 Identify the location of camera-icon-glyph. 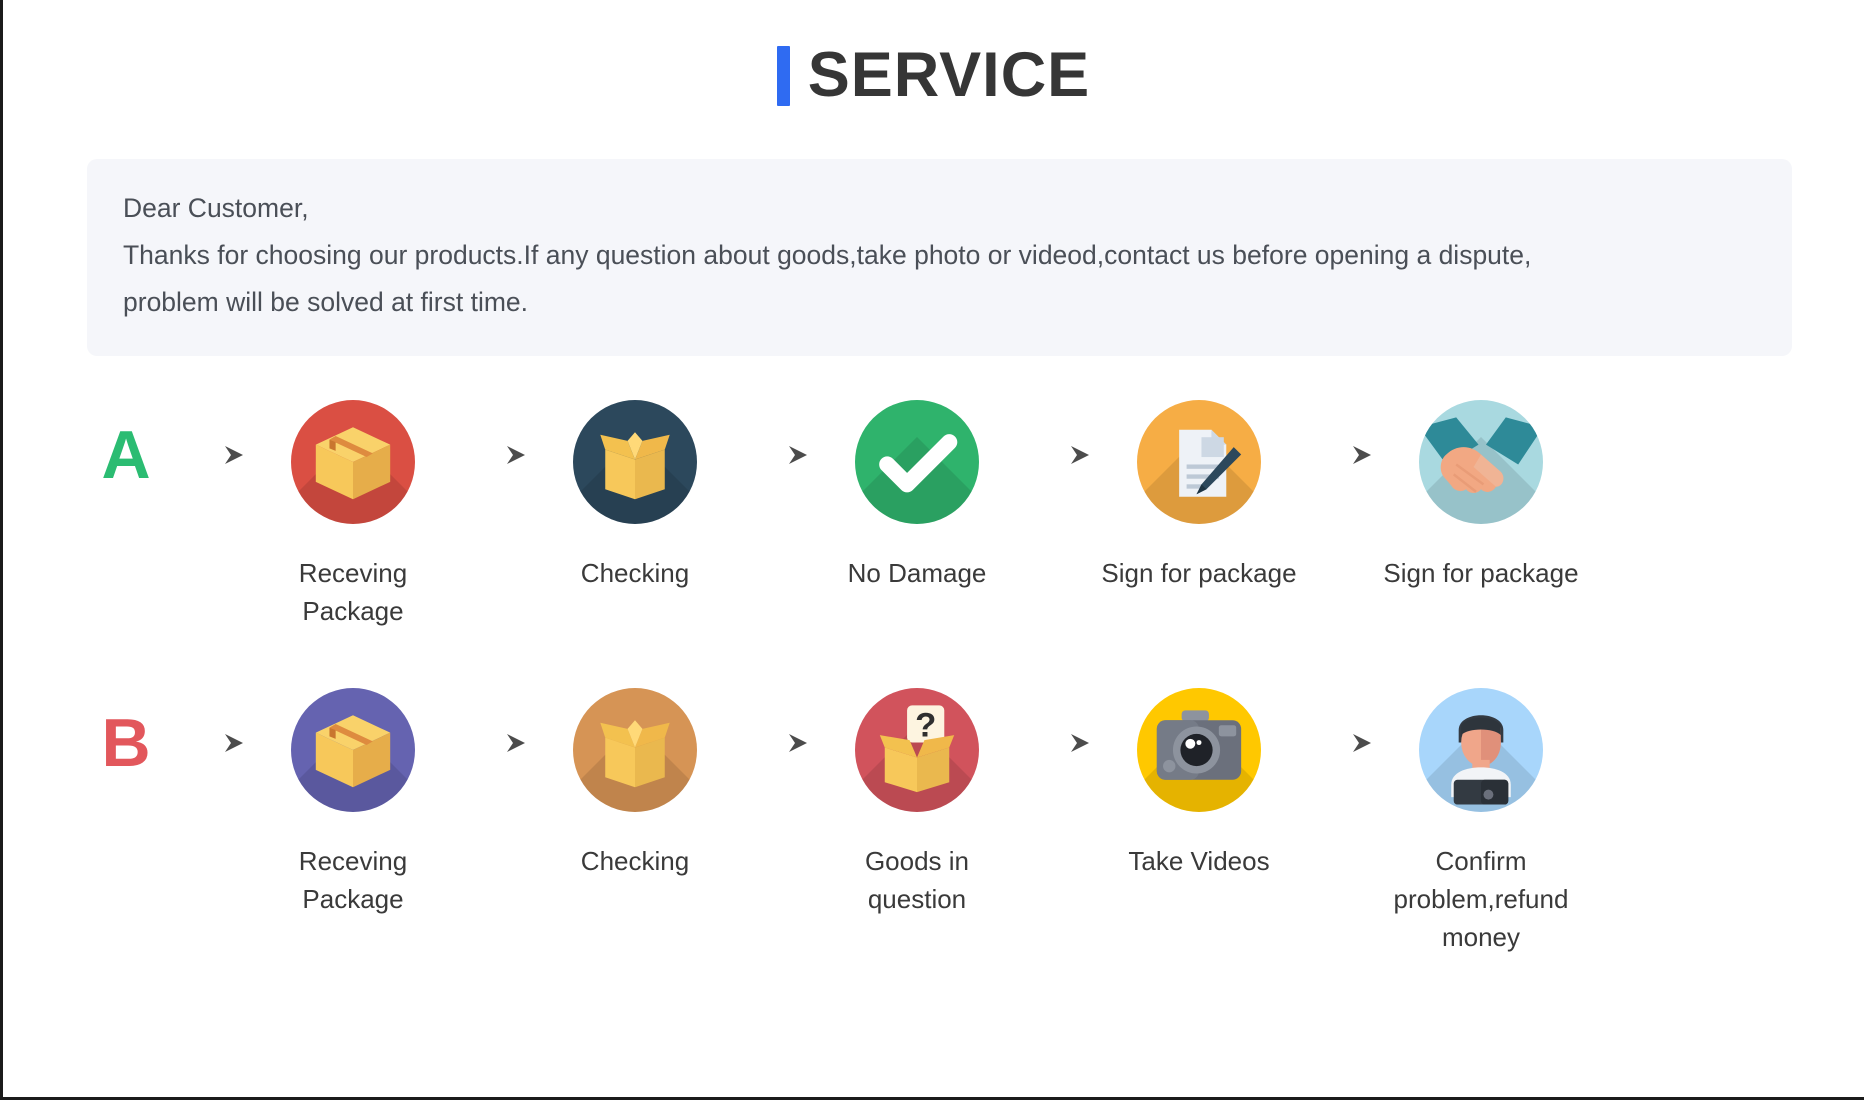
(1199, 750).